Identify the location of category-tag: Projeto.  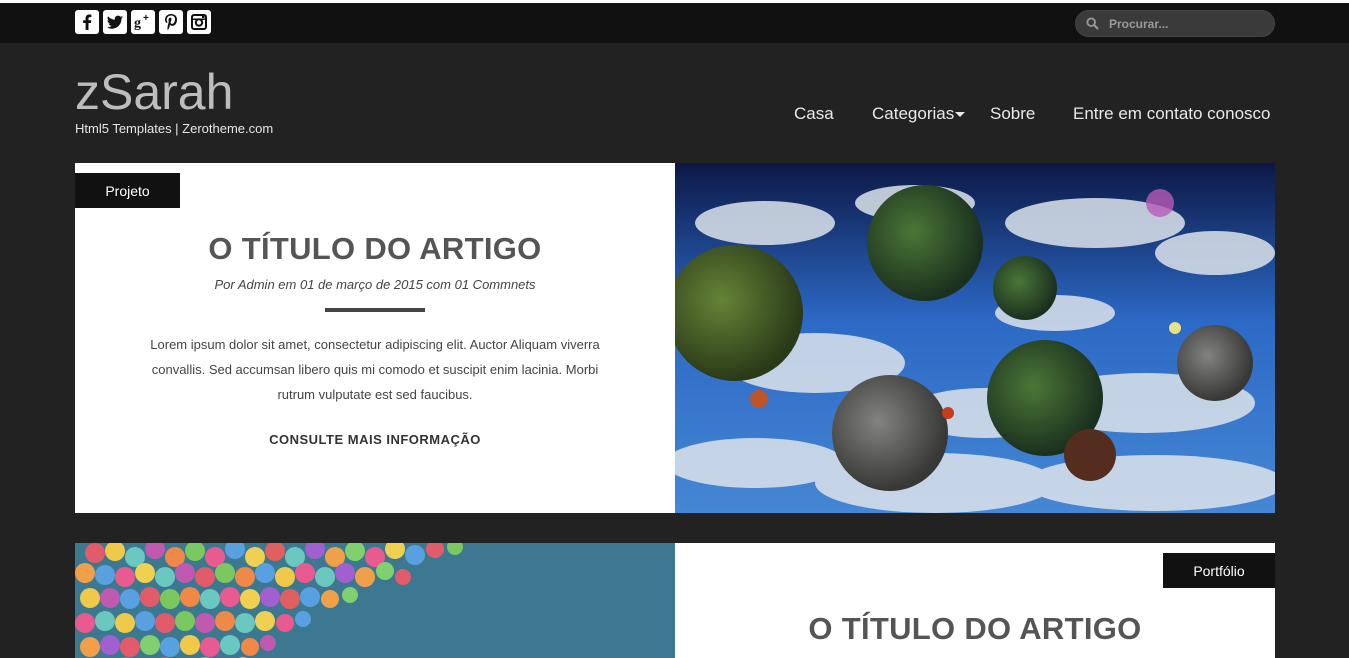
(127, 190).